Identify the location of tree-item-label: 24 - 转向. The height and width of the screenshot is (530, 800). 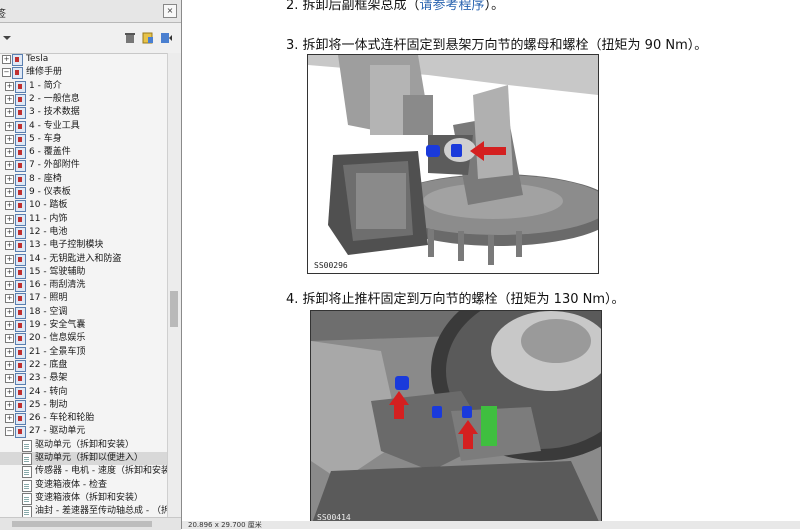
(48, 391).